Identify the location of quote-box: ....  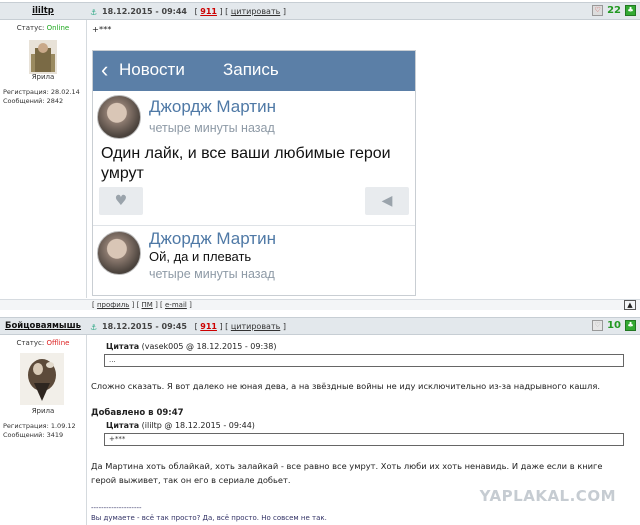
(364, 360).